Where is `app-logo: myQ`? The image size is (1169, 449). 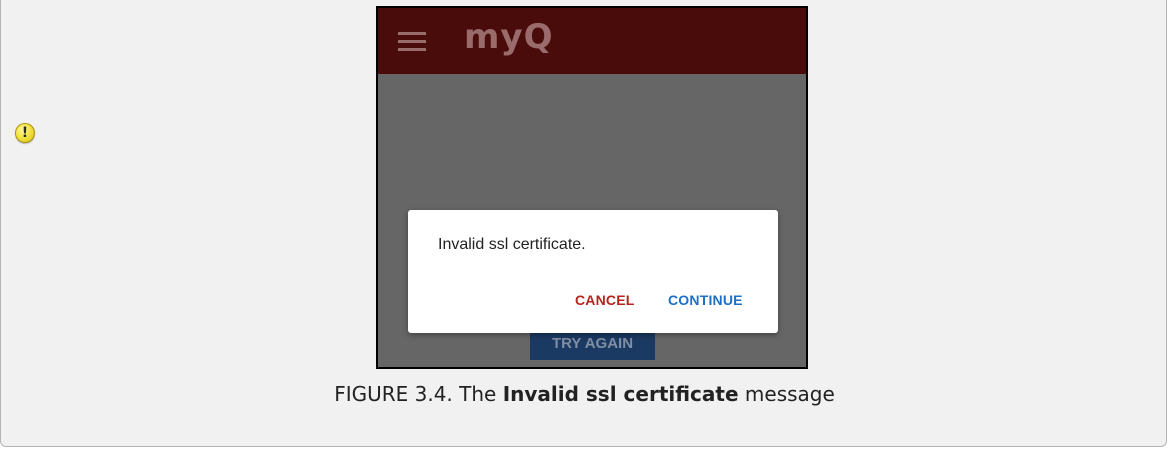
app-logo: myQ is located at coordinates (509, 37).